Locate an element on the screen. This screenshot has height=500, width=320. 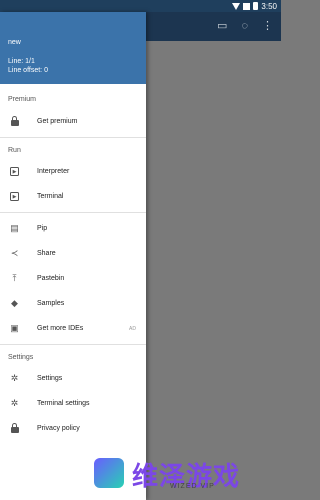
section-settings-title: Settings is located at coordinates (21, 357).